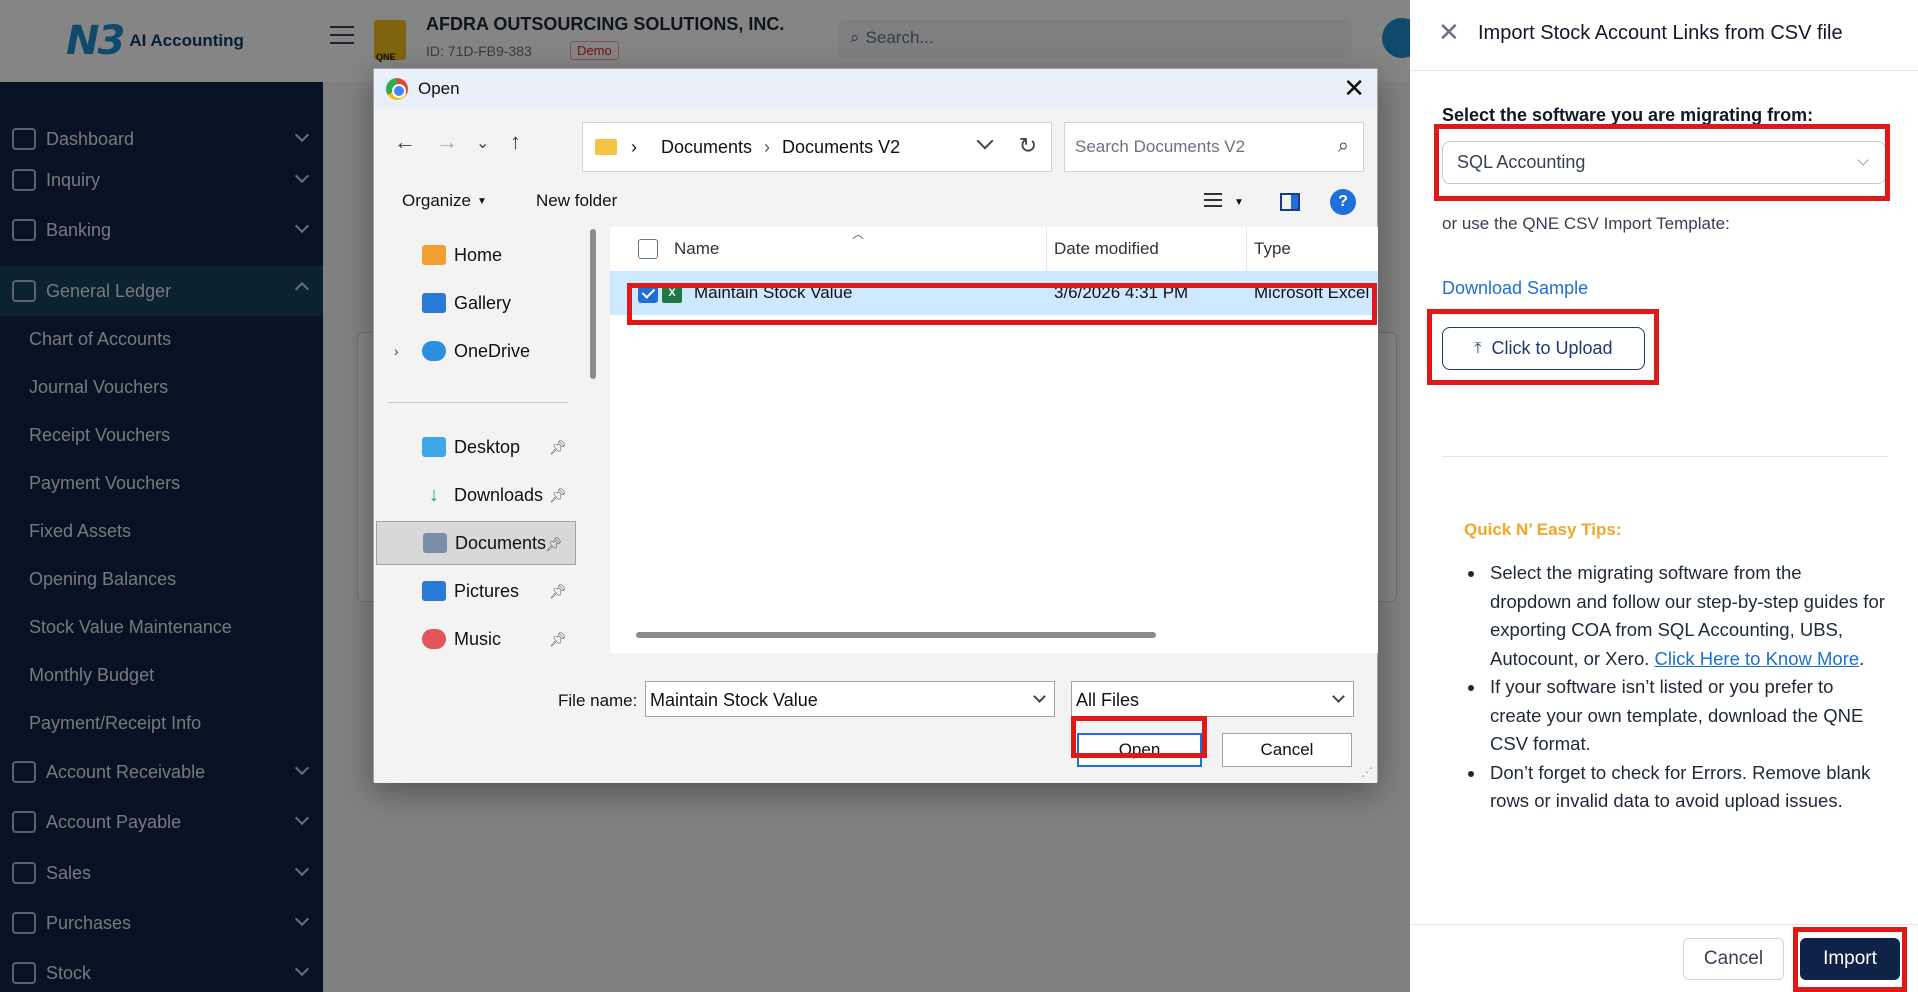 This screenshot has height=992, width=1918. Describe the element at coordinates (434, 351) in the screenshot. I see `onedrive-icon` at that location.